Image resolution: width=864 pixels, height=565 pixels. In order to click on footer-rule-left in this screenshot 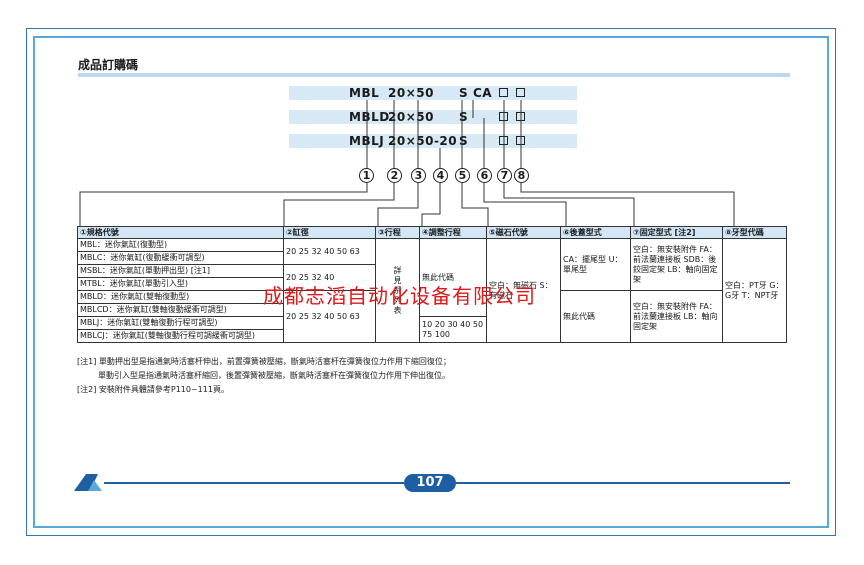, I will do `click(254, 483)`.